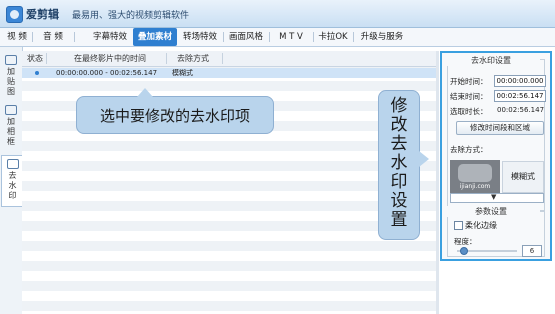 The height and width of the screenshot is (314, 555). What do you see at coordinates (475, 186) in the screenshot?
I see `preview-watermark-text: ijianji.com` at bounding box center [475, 186].